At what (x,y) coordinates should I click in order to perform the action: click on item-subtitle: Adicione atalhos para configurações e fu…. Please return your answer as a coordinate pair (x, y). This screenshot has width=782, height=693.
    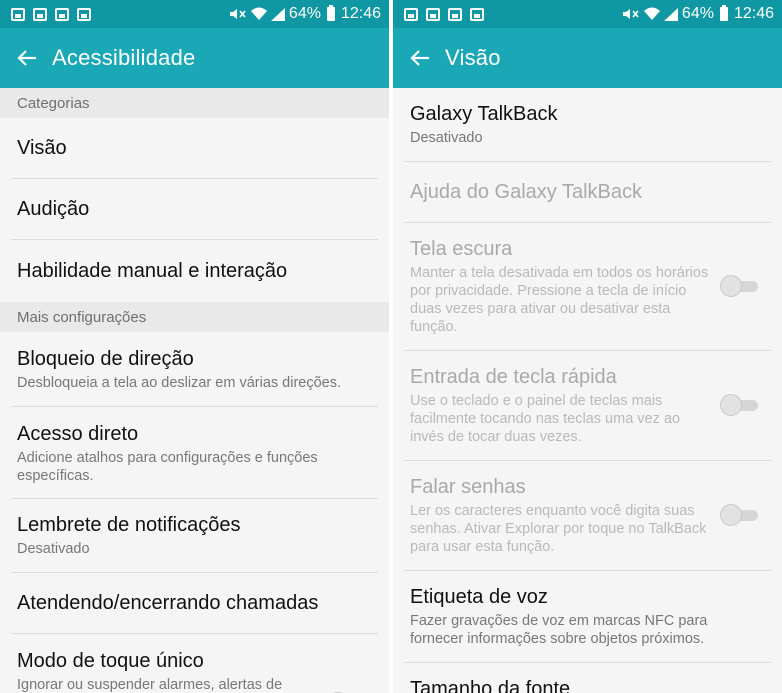
    Looking at the image, I should click on (167, 467).